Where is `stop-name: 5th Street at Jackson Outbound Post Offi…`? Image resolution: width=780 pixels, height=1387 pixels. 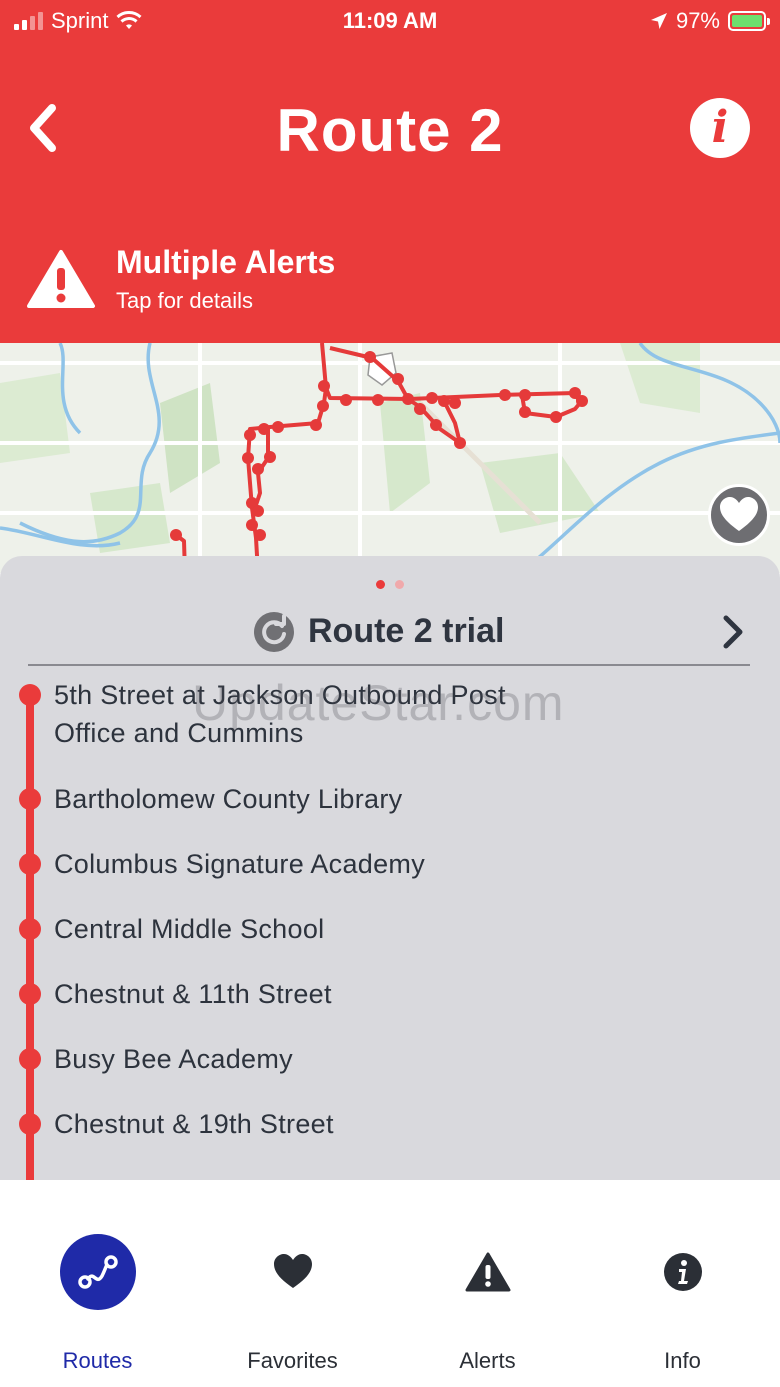 stop-name: 5th Street at Jackson Outbound Post Offi… is located at coordinates (280, 714).